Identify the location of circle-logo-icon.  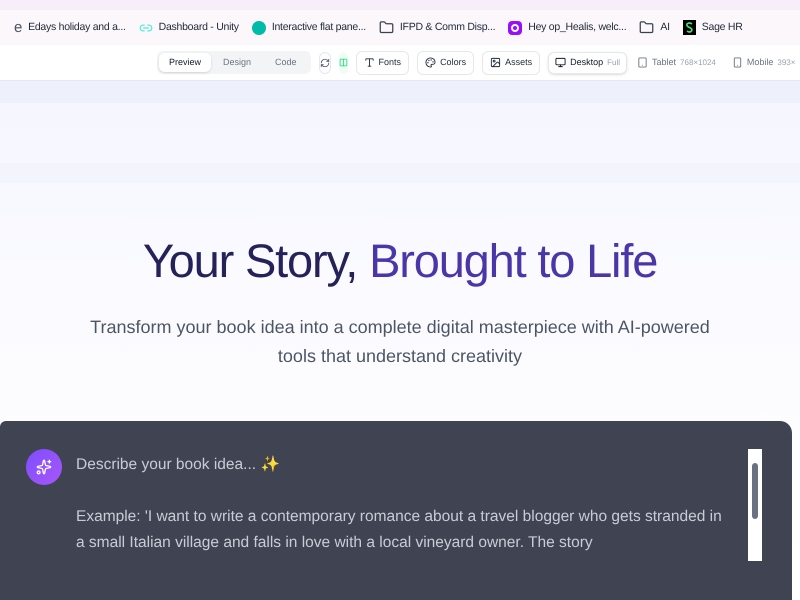
(259, 27).